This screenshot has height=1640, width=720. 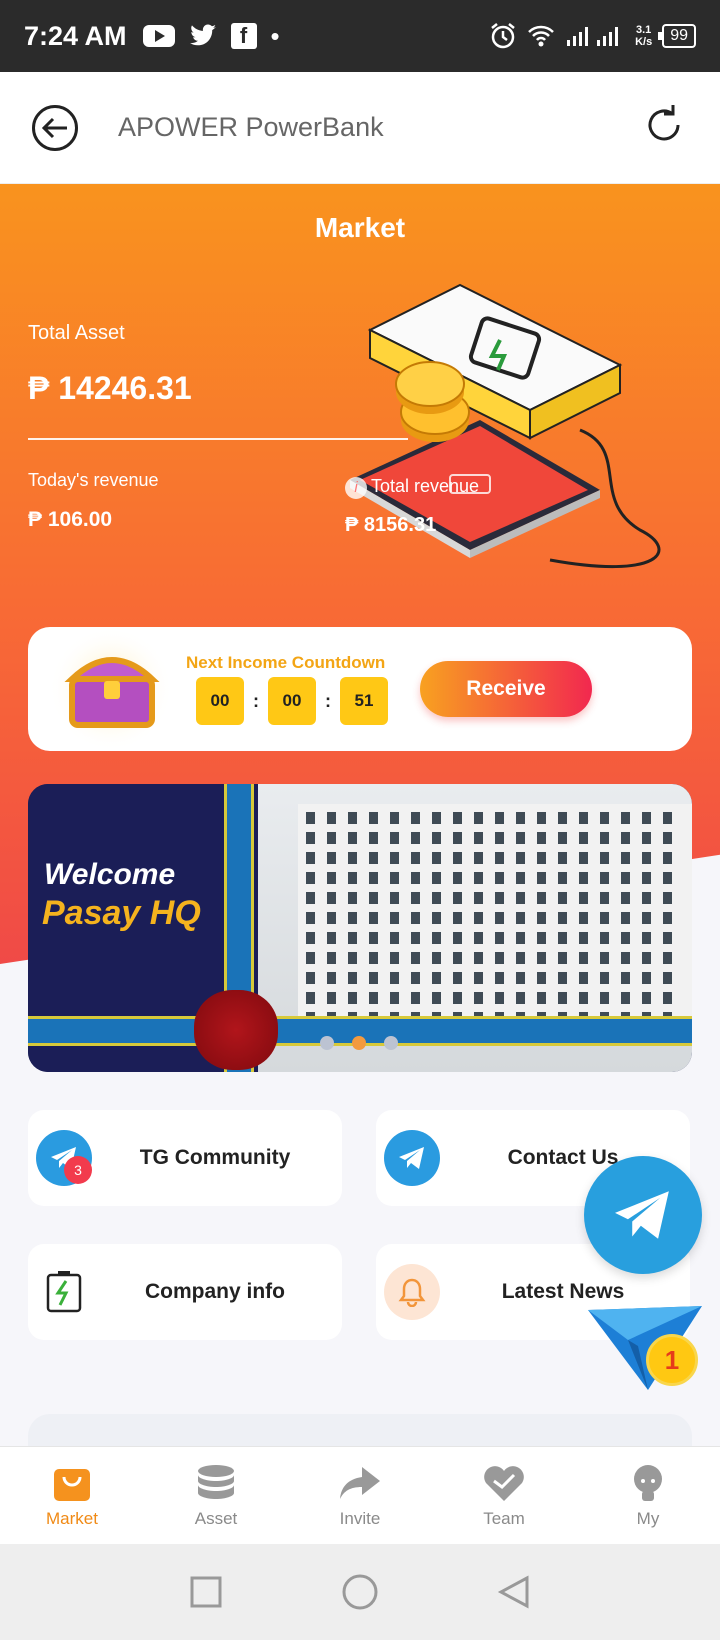 What do you see at coordinates (93, 480) in the screenshot?
I see `today-revenue-label: Today's revenue` at bounding box center [93, 480].